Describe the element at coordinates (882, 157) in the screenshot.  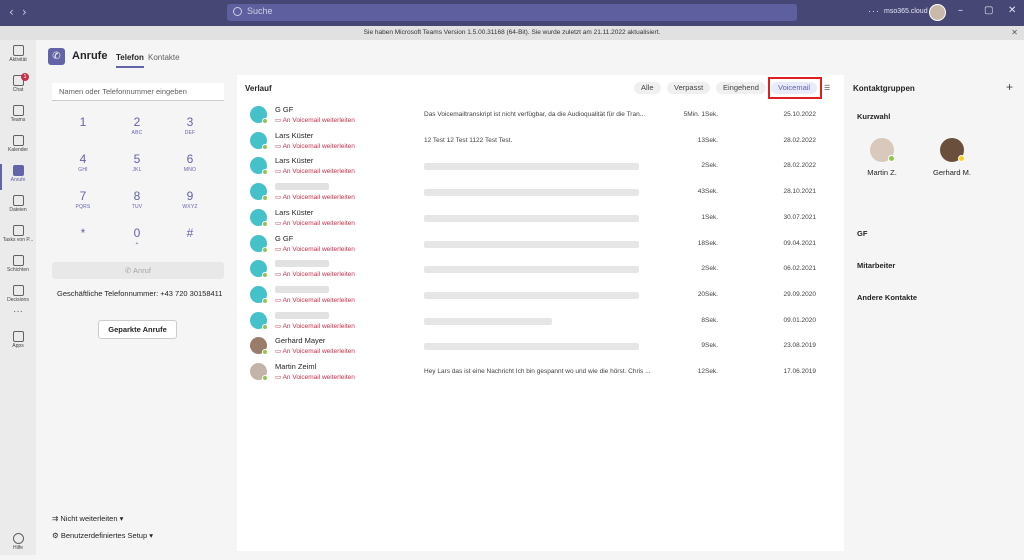
I see `speed-dial-contact: Martin Z.` at that location.